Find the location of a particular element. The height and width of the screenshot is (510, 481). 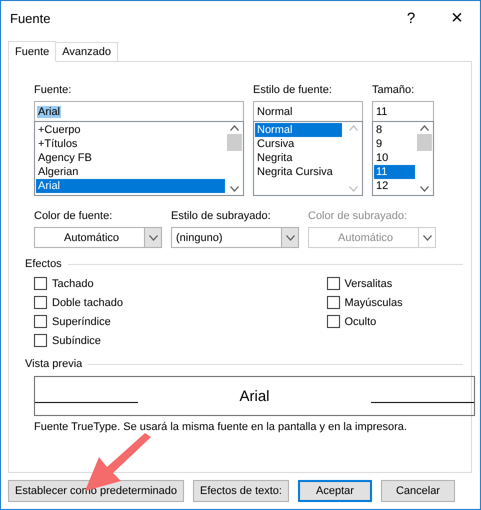

dialog-button: Aceptar is located at coordinates (335, 491).